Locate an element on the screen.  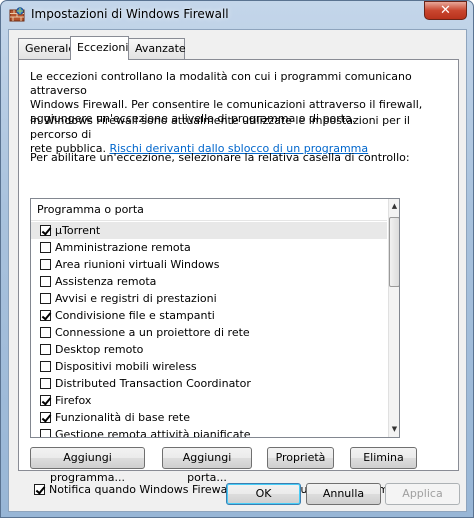
exception-label: Amministrazione remota is located at coordinates (123, 247).